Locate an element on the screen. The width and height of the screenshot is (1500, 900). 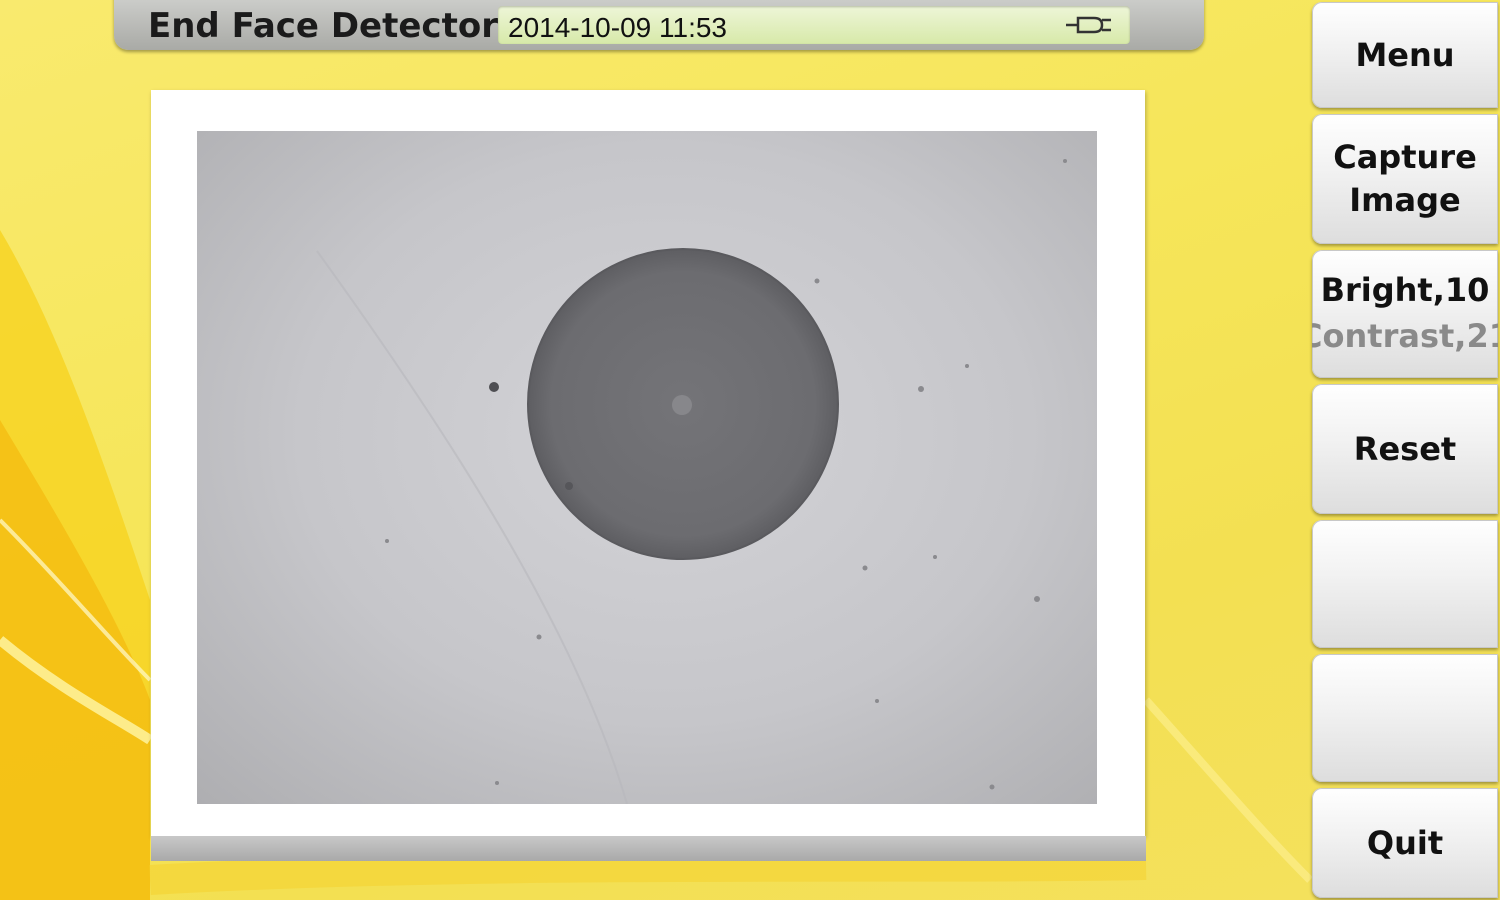
status-field: 2014-10-09 11:53 is located at coordinates (814, 25).